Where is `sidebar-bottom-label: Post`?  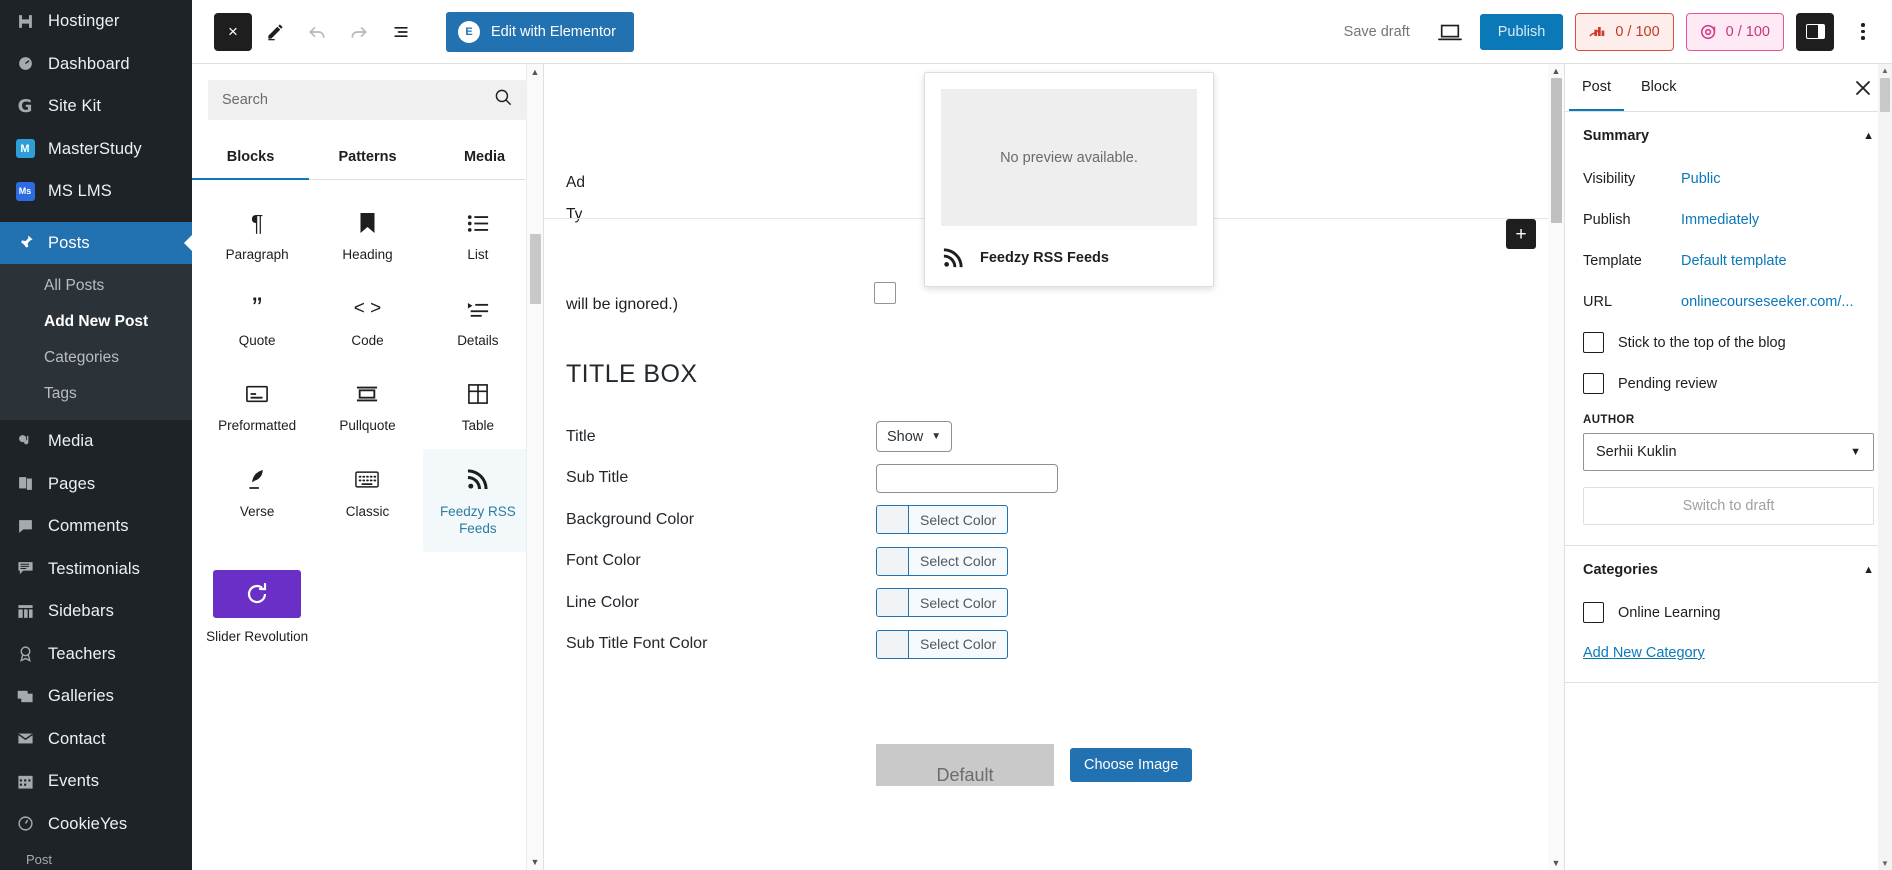
sidebar-bottom-label: Post is located at coordinates (96, 859).